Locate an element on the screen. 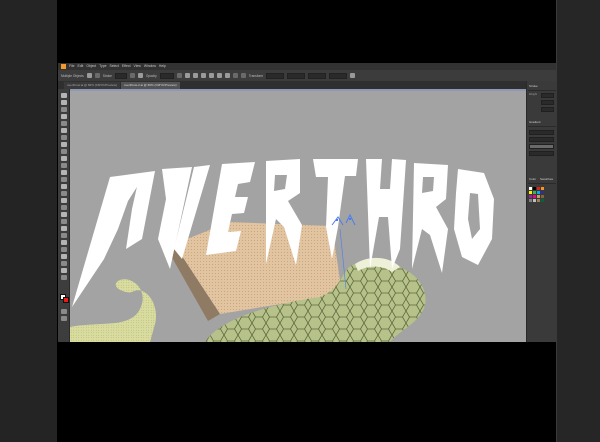  height-field is located at coordinates (338, 75).